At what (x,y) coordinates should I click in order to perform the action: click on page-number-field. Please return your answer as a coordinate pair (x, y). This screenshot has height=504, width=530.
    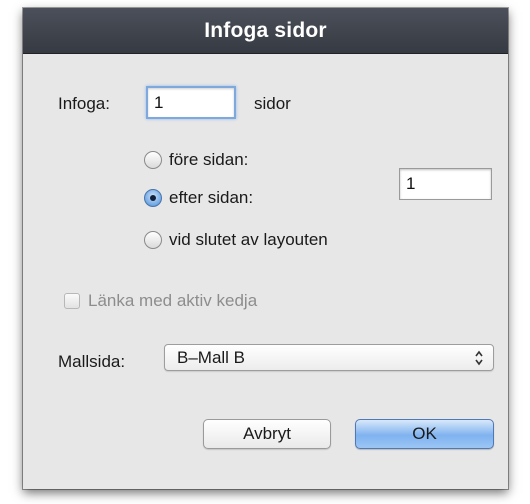
    Looking at the image, I should click on (445, 184).